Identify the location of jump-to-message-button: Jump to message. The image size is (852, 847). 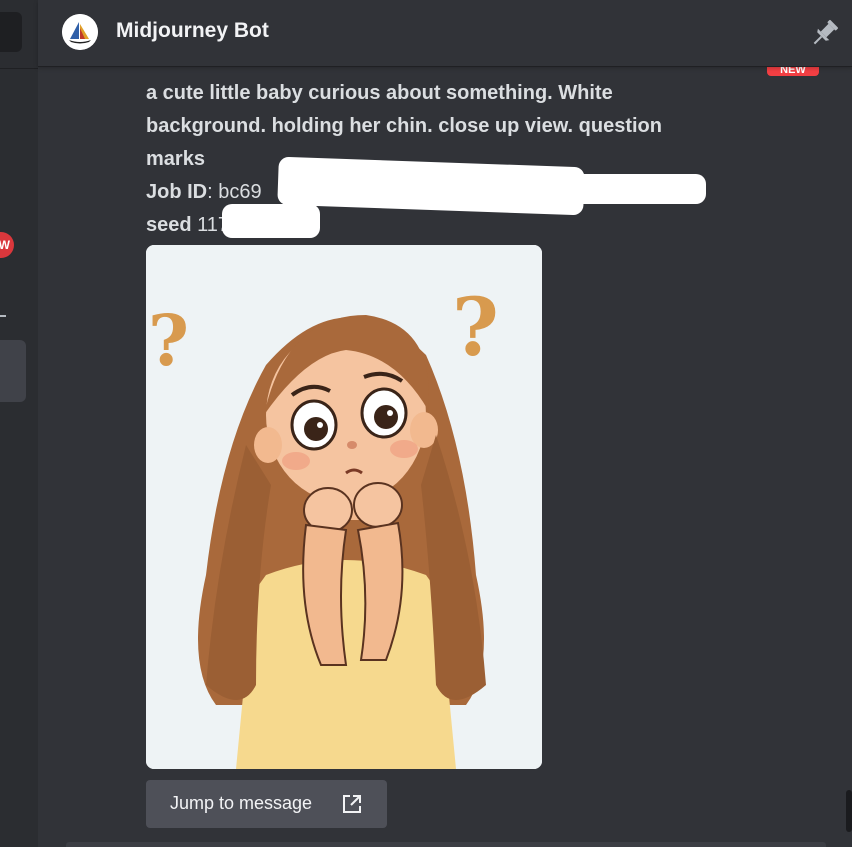
(266, 804).